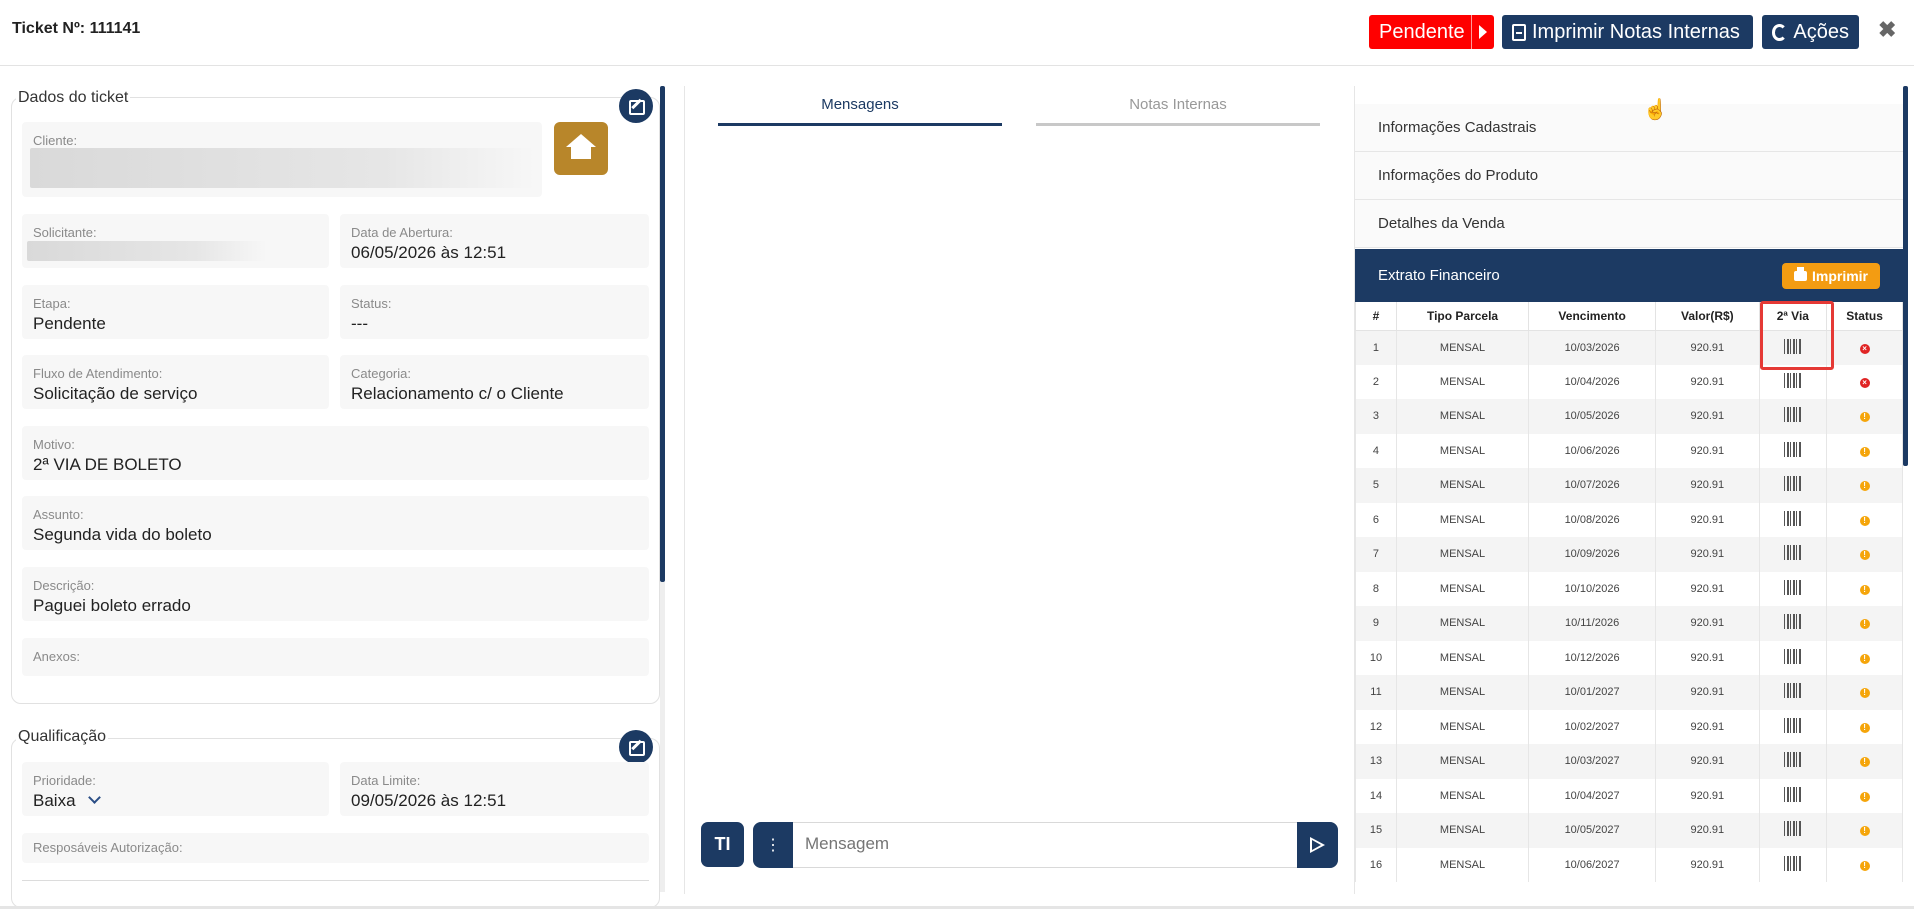 This screenshot has width=1914, height=909. What do you see at coordinates (1864, 382) in the screenshot?
I see `status-error-icon: ×` at bounding box center [1864, 382].